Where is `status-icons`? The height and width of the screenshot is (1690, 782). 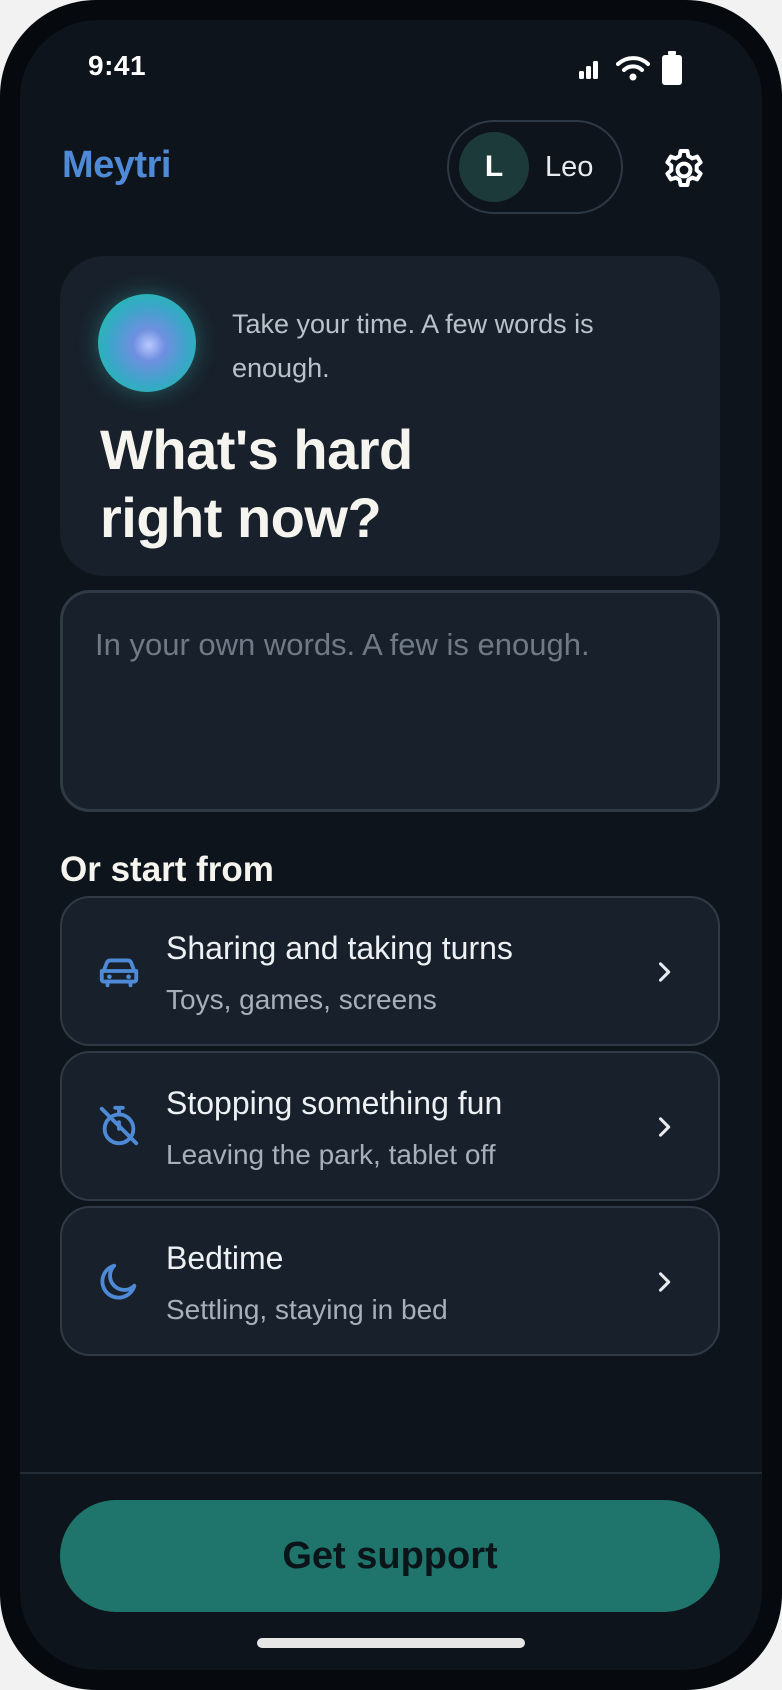 status-icons is located at coordinates (630, 68).